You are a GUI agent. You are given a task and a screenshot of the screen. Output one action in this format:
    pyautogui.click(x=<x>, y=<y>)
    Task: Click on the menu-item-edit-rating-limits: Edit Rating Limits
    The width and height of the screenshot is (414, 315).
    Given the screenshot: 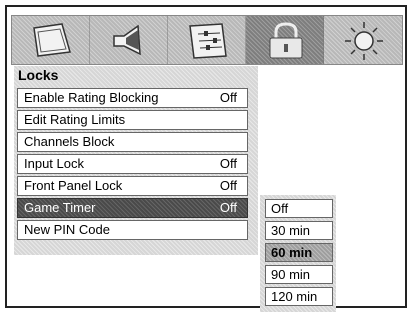 What is the action you would take?
    pyautogui.click(x=132, y=120)
    